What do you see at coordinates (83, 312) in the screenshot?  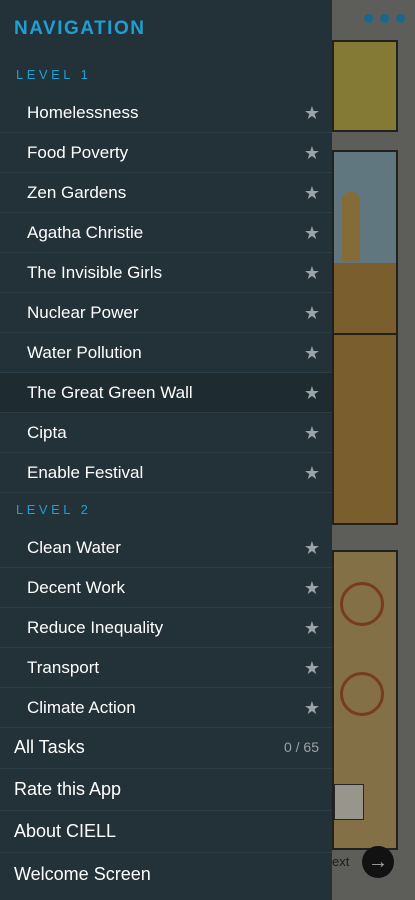 I see `nav-item-label: Nuclear Power` at bounding box center [83, 312].